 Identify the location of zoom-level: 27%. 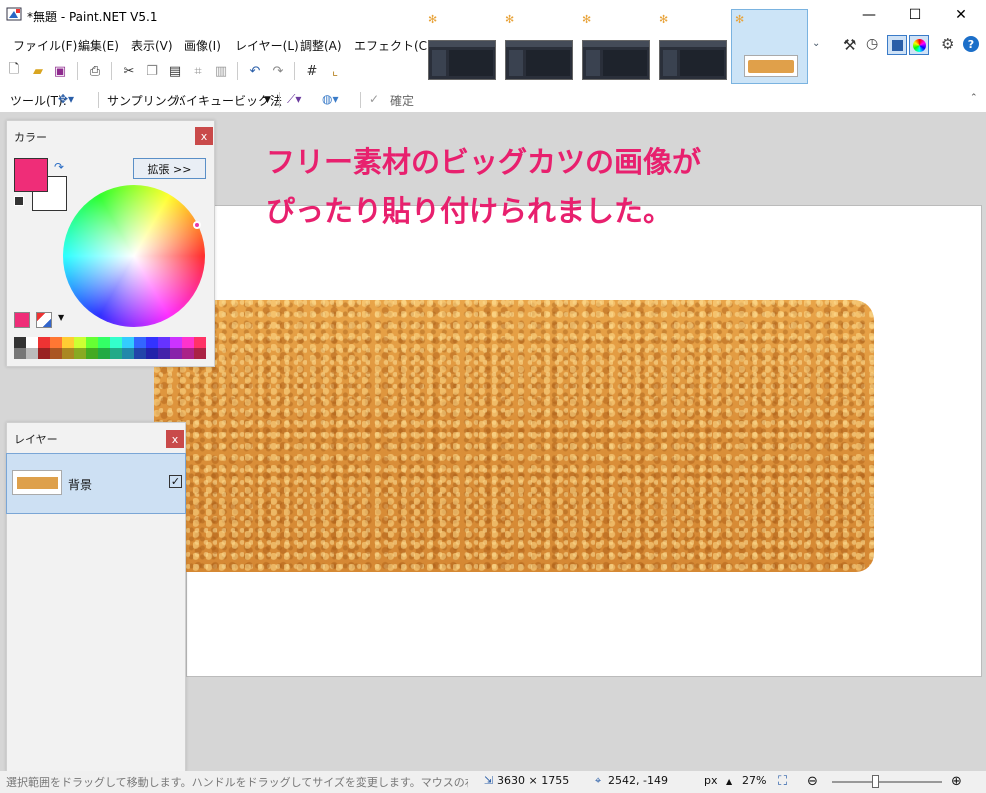
(754, 780).